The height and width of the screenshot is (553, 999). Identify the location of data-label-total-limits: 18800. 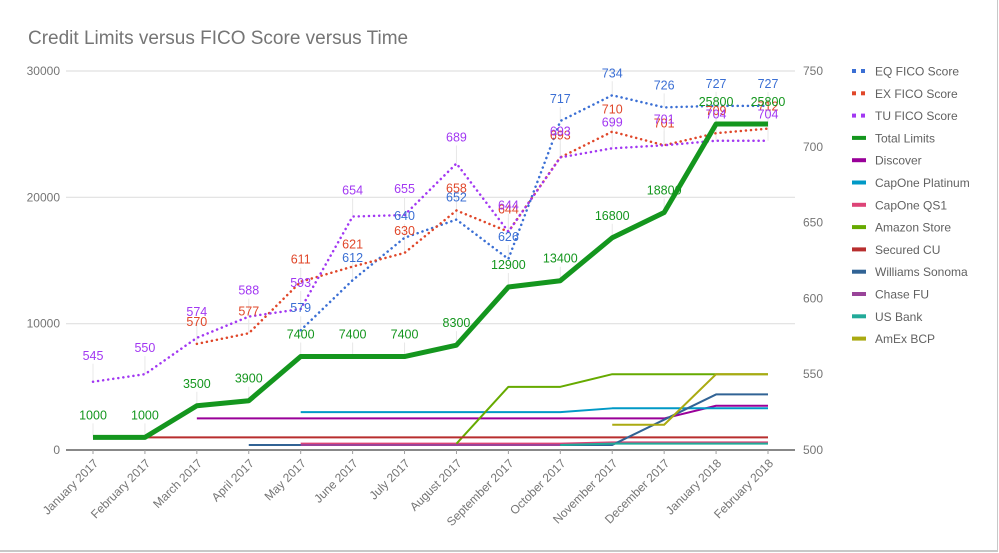
(664, 190).